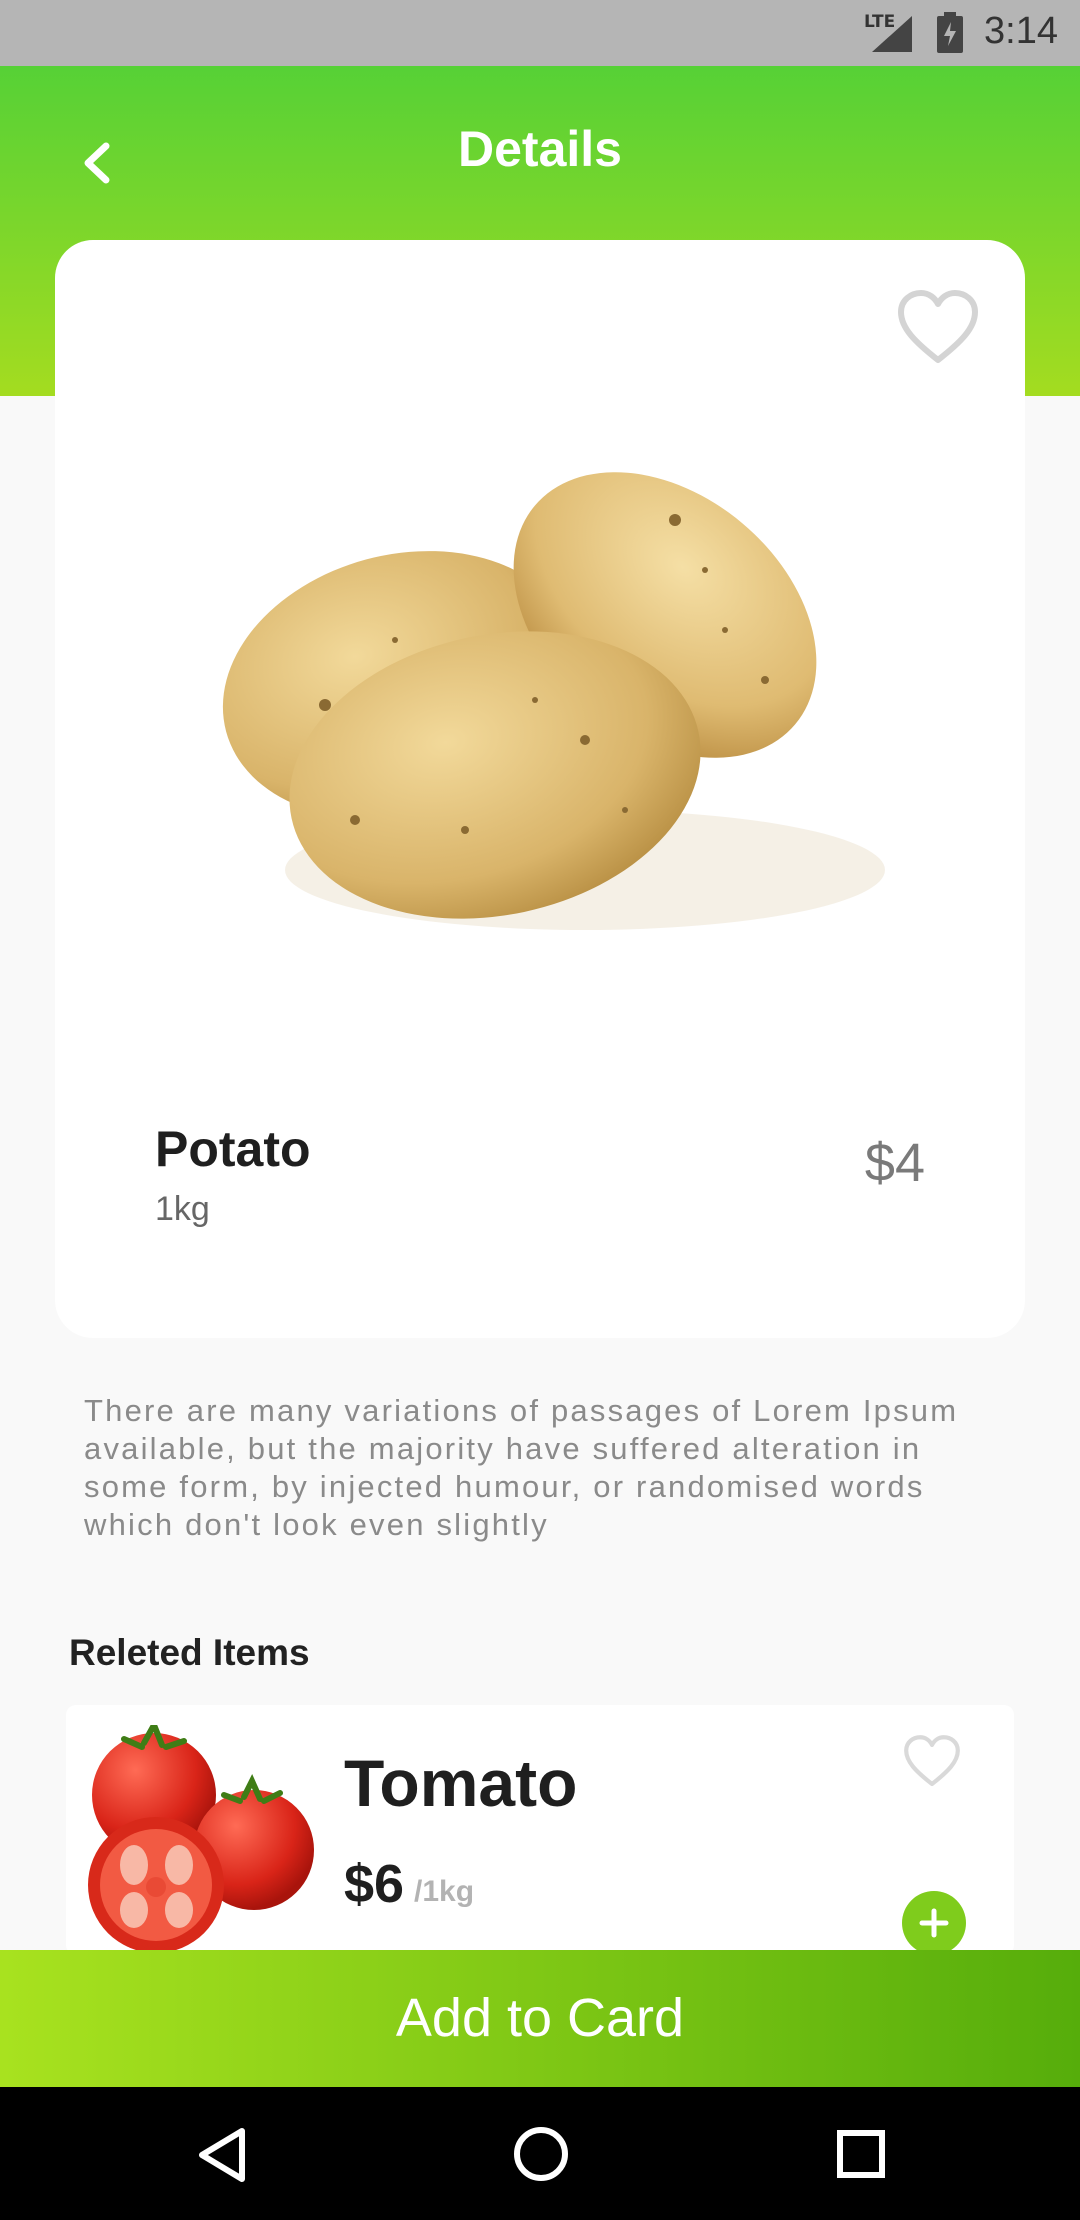 This screenshot has height=2220, width=1080. I want to click on related-item-price: $6, so click(374, 1884).